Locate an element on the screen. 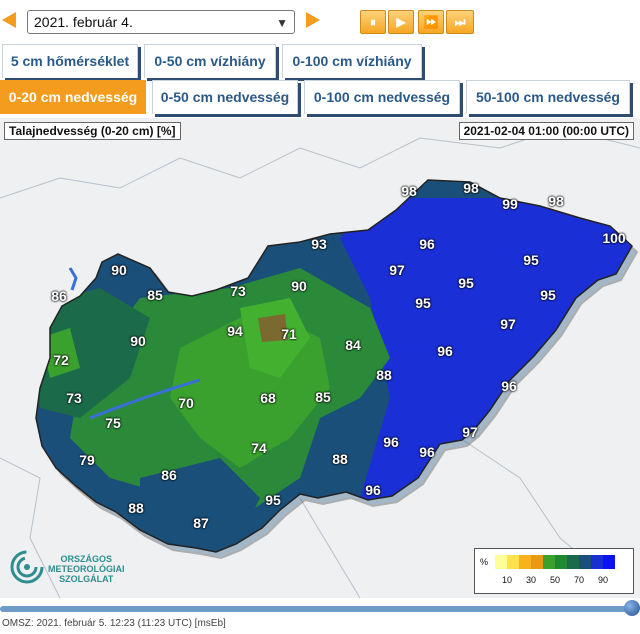 Image resolution: width=640 pixels, height=634 pixels. time-slider is located at coordinates (320, 608).